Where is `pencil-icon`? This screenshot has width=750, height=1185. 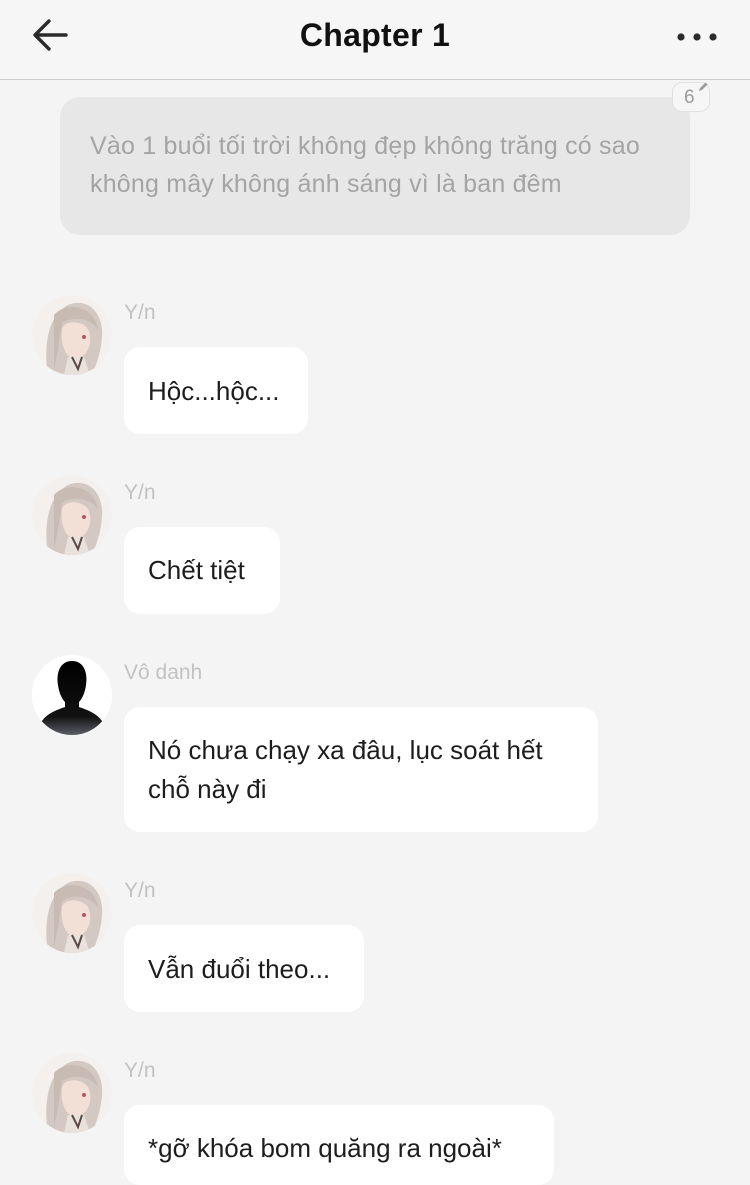 pencil-icon is located at coordinates (703, 86).